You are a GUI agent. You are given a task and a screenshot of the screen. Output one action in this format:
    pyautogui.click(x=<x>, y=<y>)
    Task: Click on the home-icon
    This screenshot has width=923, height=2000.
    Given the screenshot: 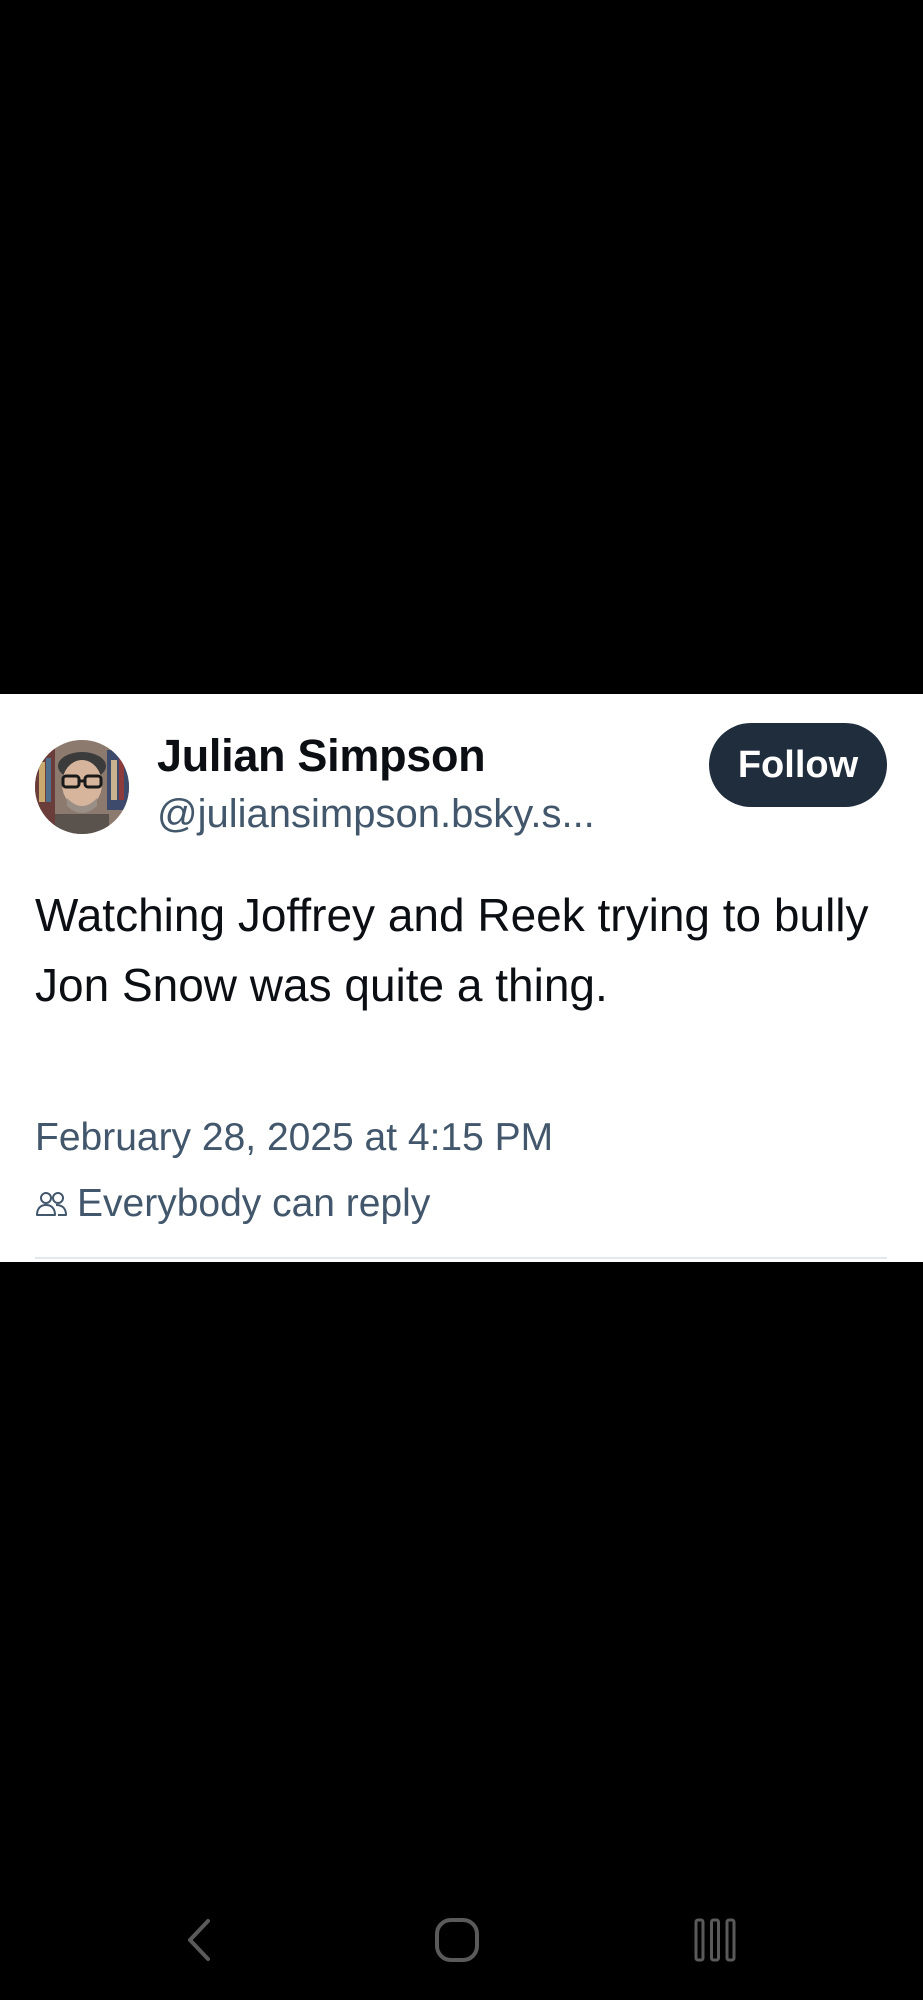 What is the action you would take?
    pyautogui.click(x=457, y=1940)
    